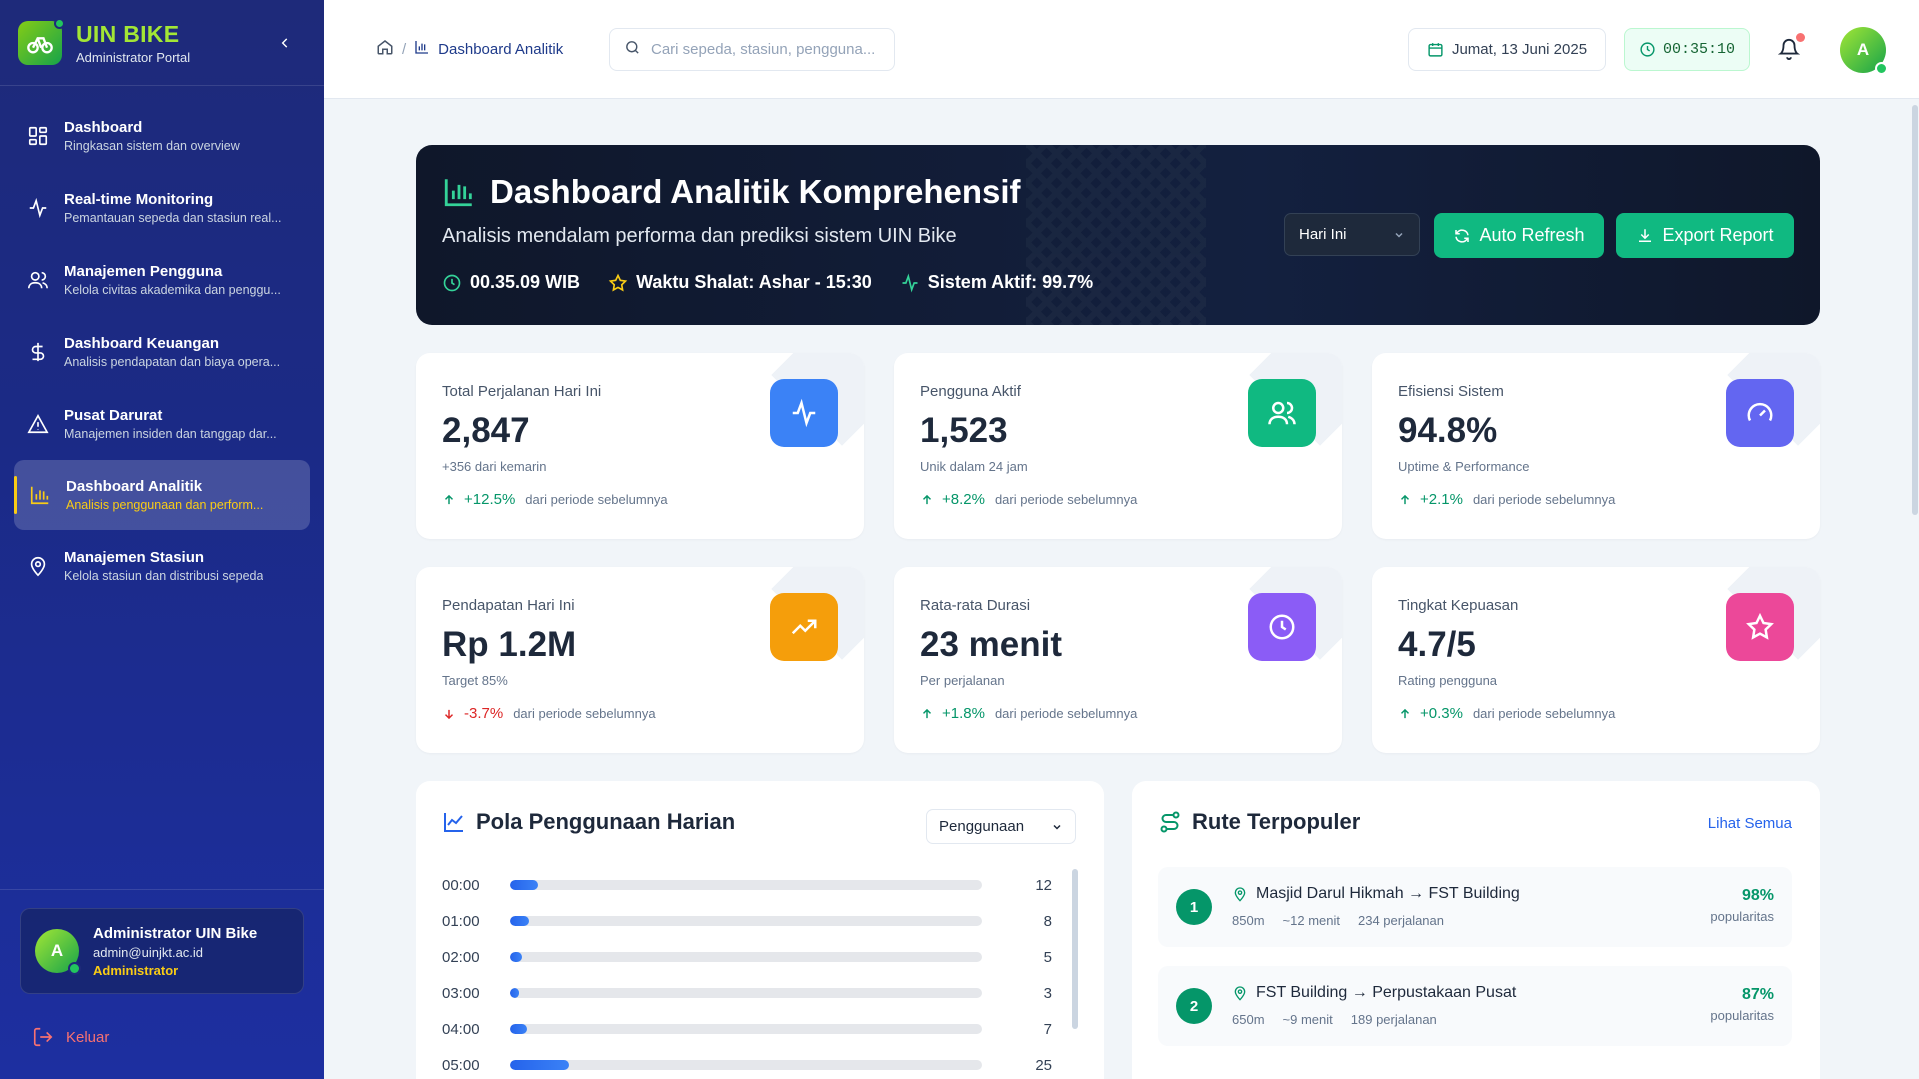 The height and width of the screenshot is (1079, 1919). What do you see at coordinates (58, 952) in the screenshot?
I see `avatar: A` at bounding box center [58, 952].